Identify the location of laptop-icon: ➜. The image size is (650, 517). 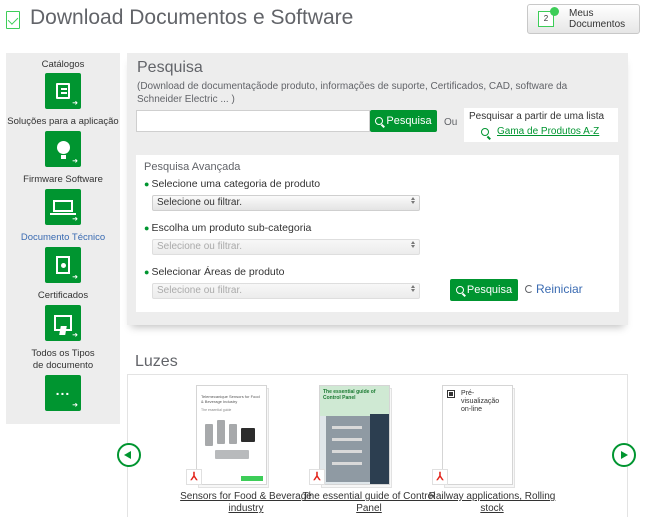
(63, 207).